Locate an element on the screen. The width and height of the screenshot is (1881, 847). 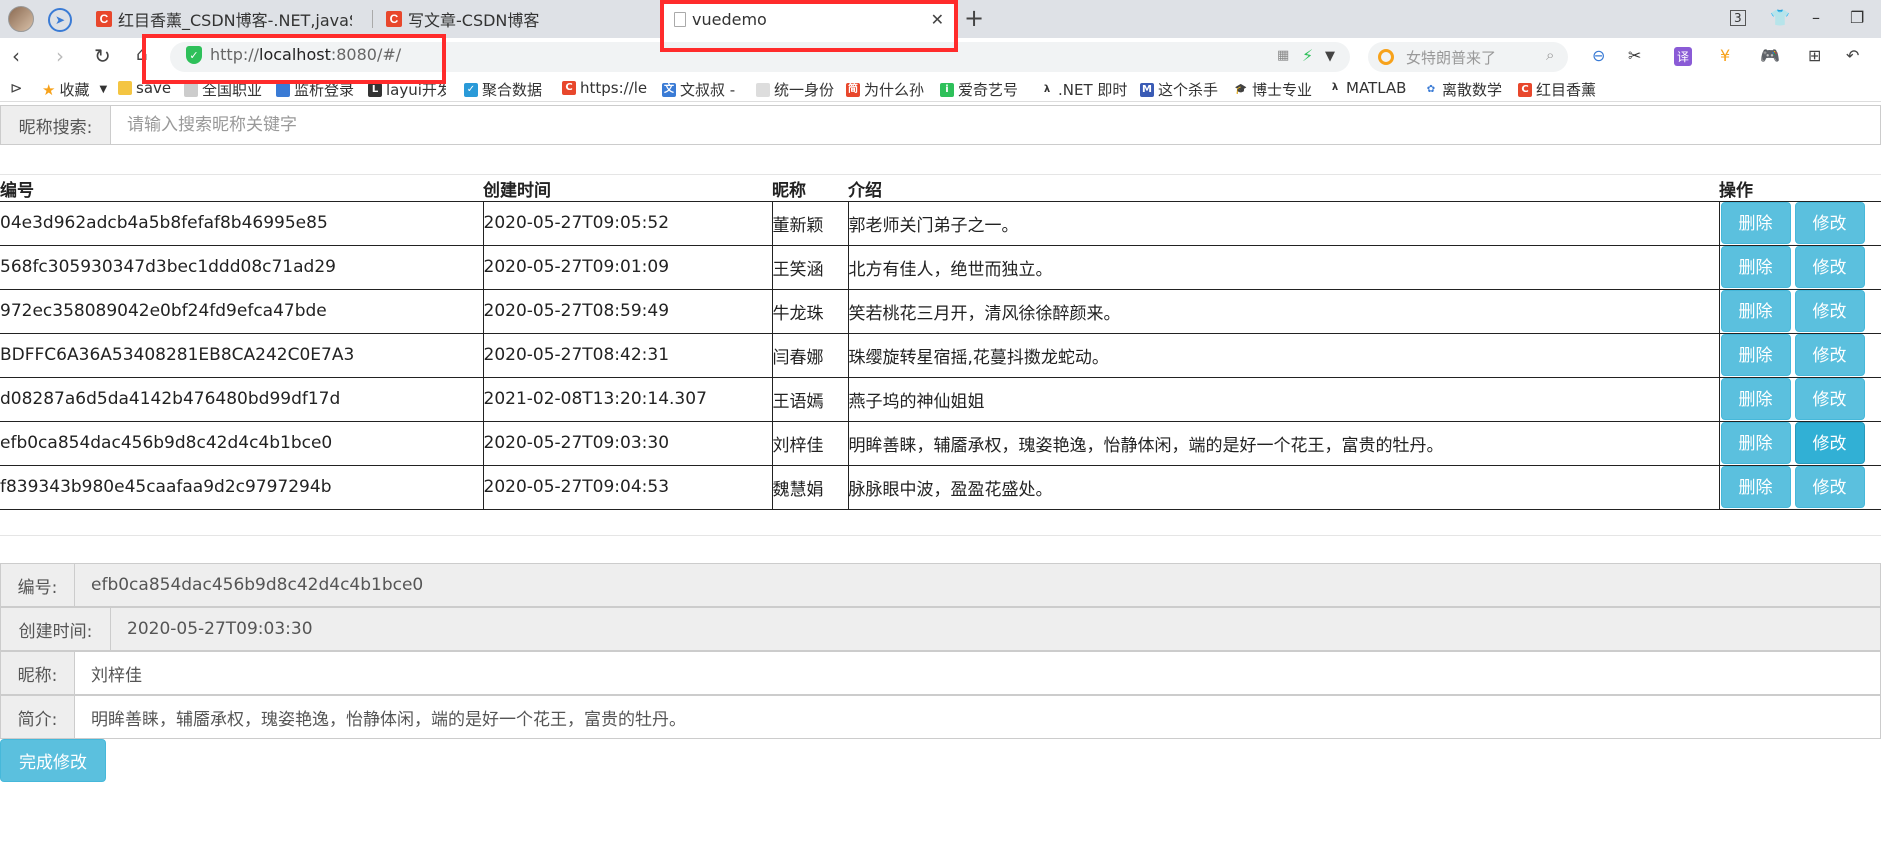
undo-icon: ↶ is located at coordinates (1852, 55).